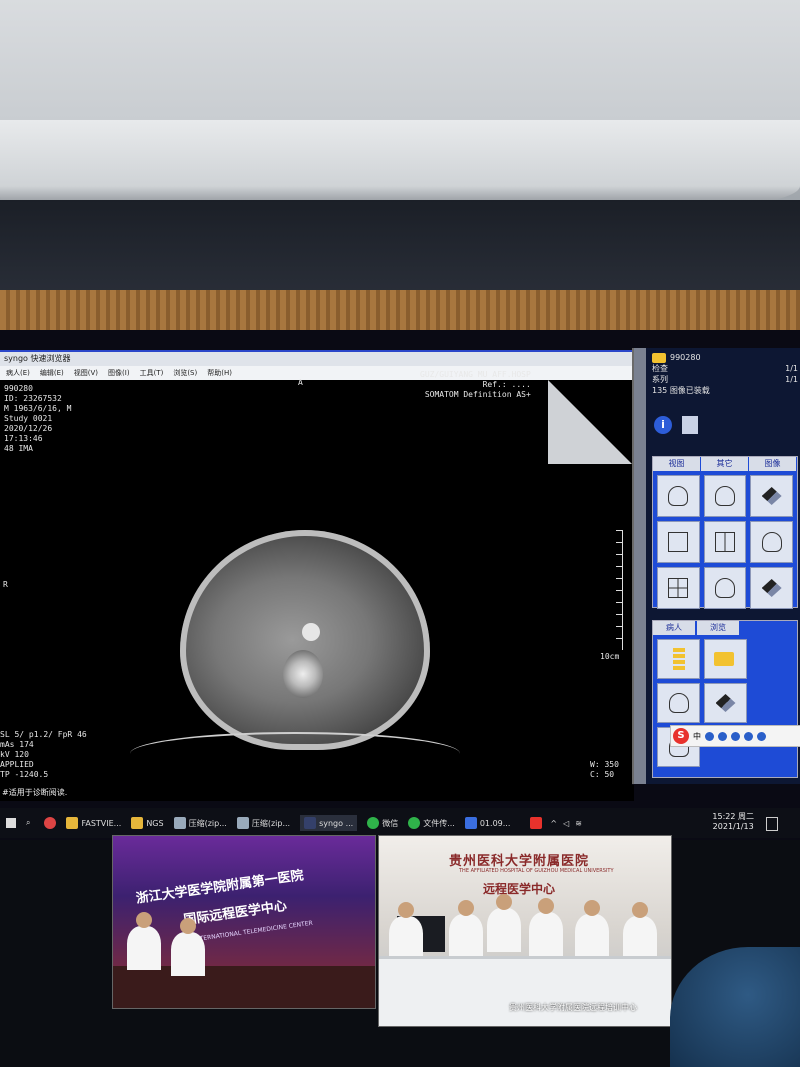 The image size is (800, 1067). I want to click on voice-icon, so click(735, 736).